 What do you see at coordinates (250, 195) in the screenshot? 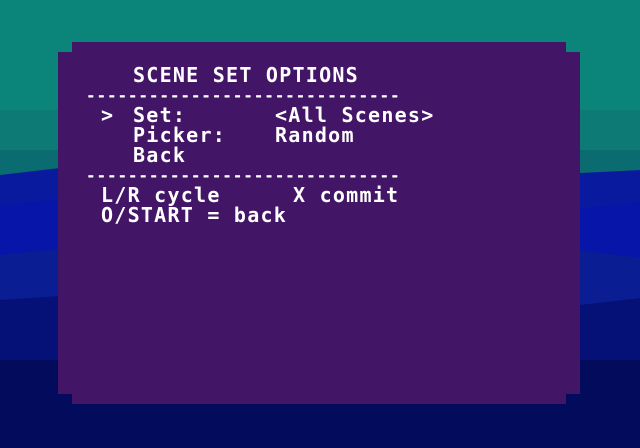
I see `help-line-1: L/R cycle X commit` at bounding box center [250, 195].